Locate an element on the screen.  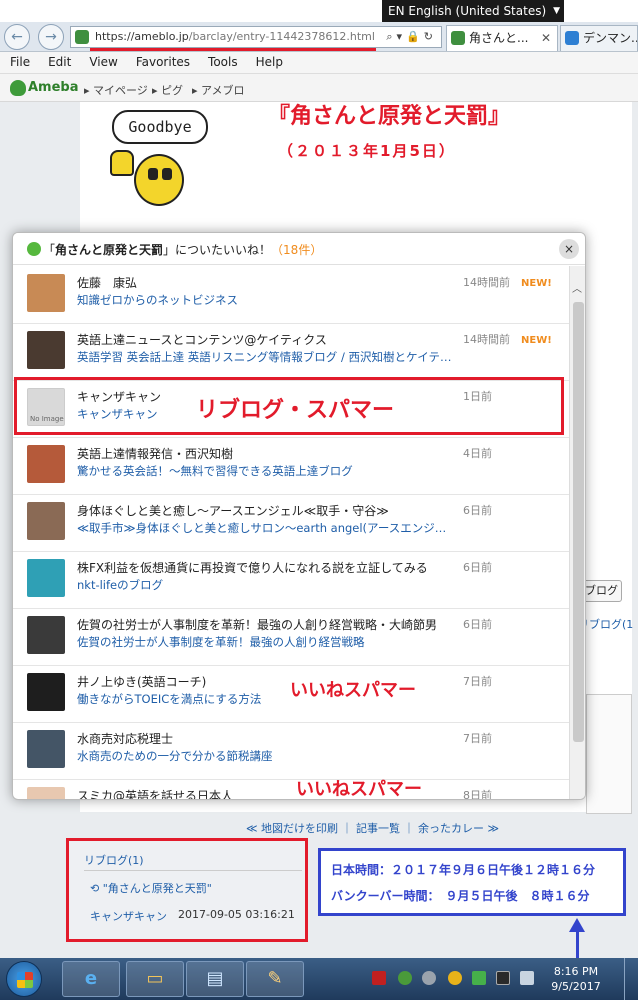
language-indicator: EN English (United States) ▼ is located at coordinates (473, 11).